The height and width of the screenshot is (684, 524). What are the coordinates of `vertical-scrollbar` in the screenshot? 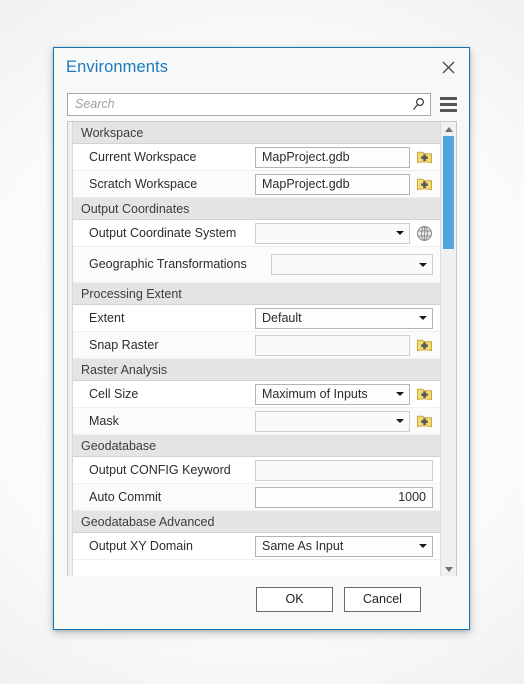 It's located at (448, 349).